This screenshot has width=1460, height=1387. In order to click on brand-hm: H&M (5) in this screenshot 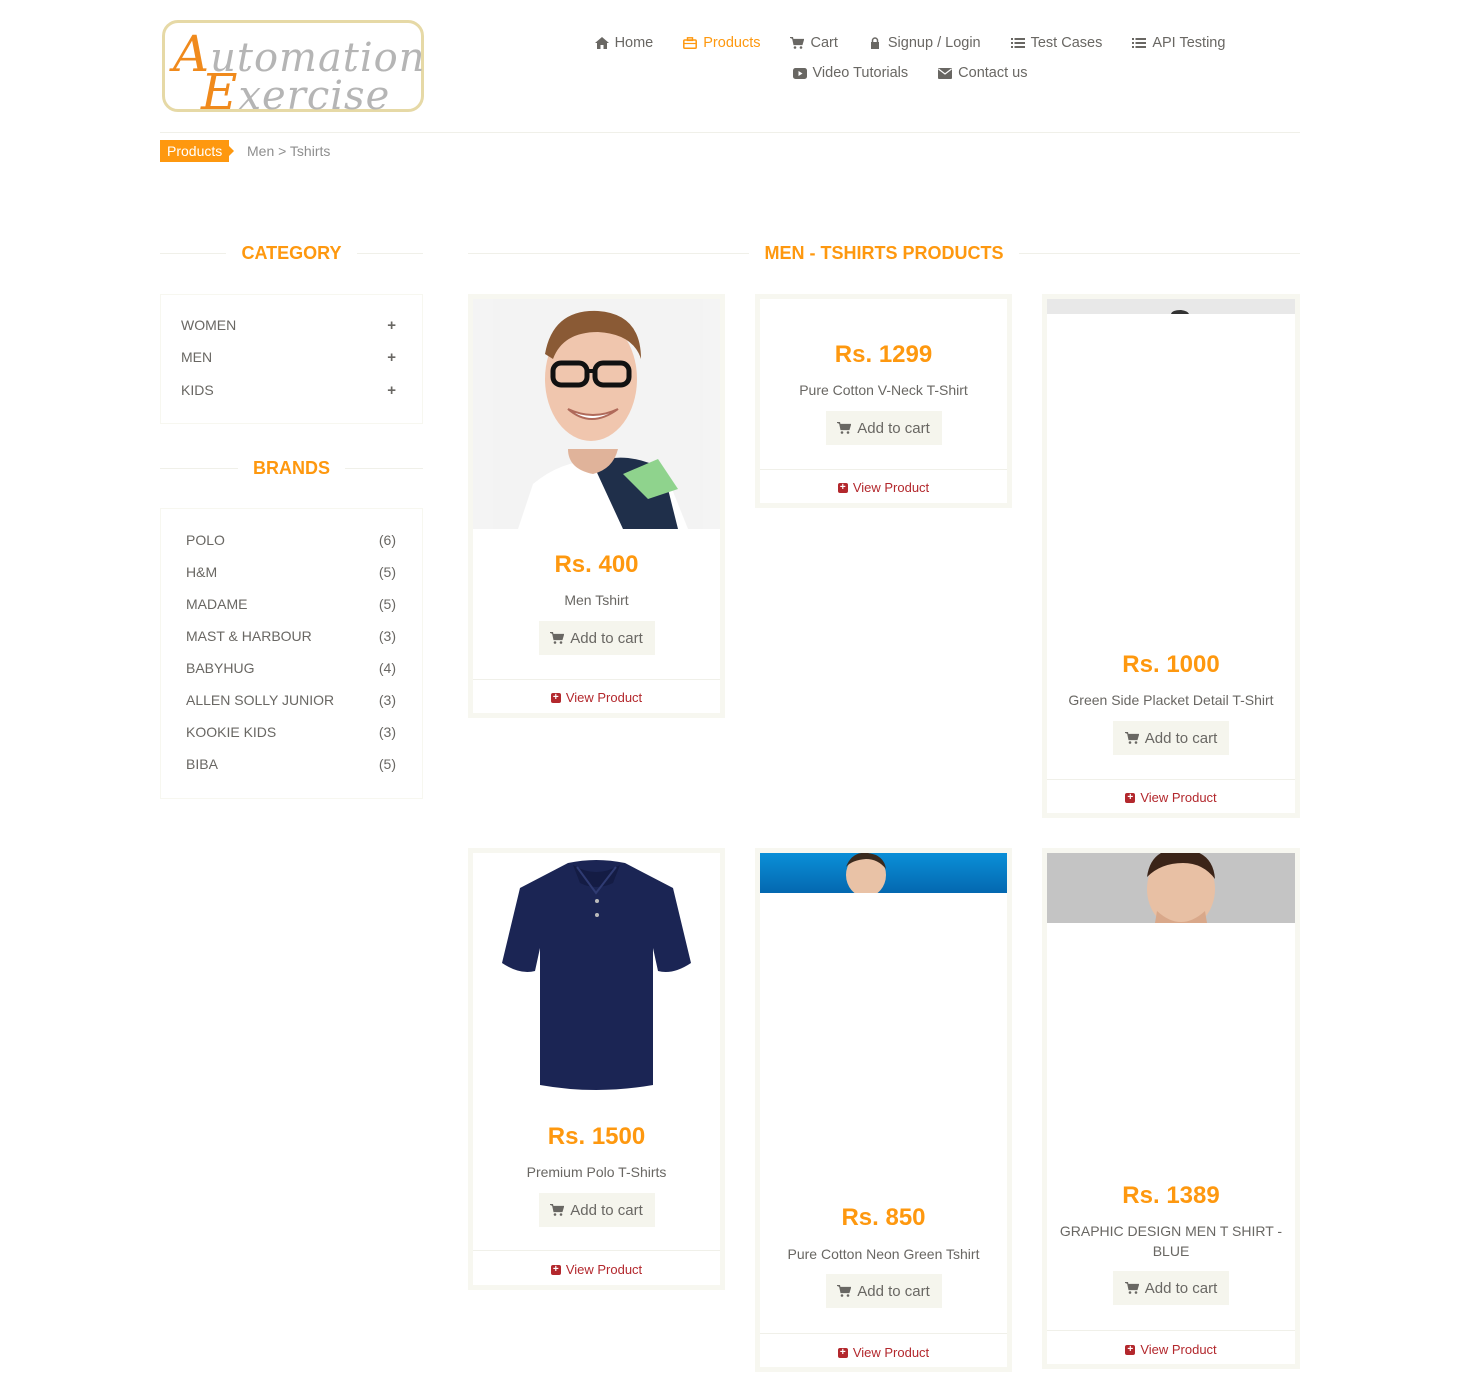, I will do `click(291, 572)`.